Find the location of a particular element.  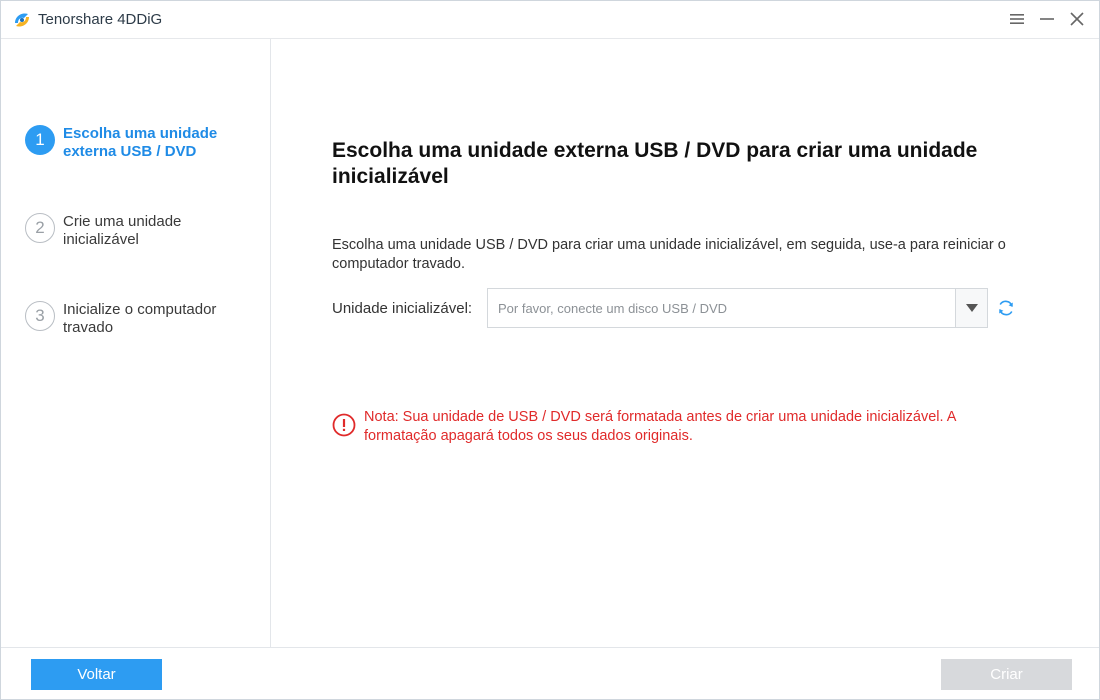

footer-bar: Voltar Criar is located at coordinates (550, 673).